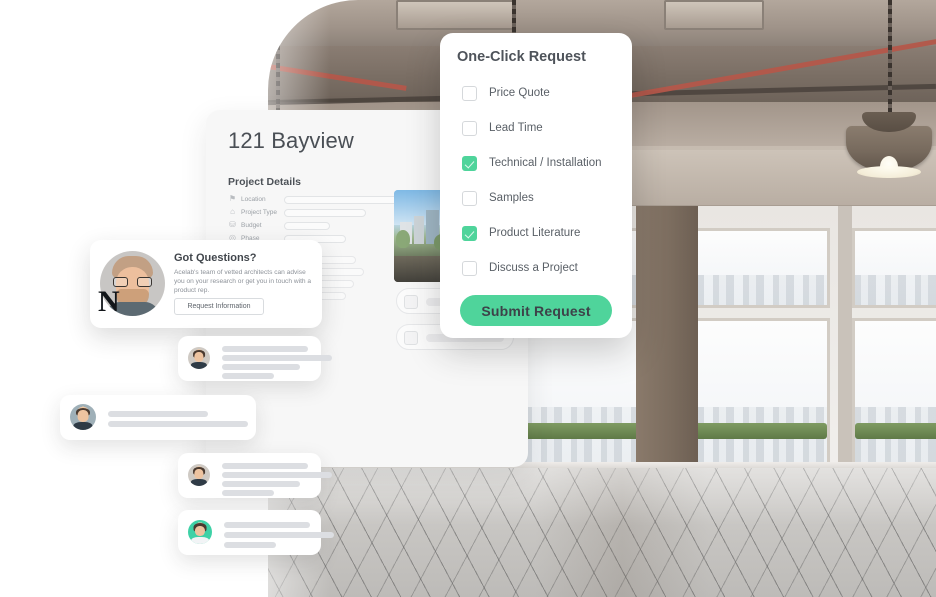  What do you see at coordinates (511, 198) in the screenshot?
I see `request-option-label: Samples` at bounding box center [511, 198].